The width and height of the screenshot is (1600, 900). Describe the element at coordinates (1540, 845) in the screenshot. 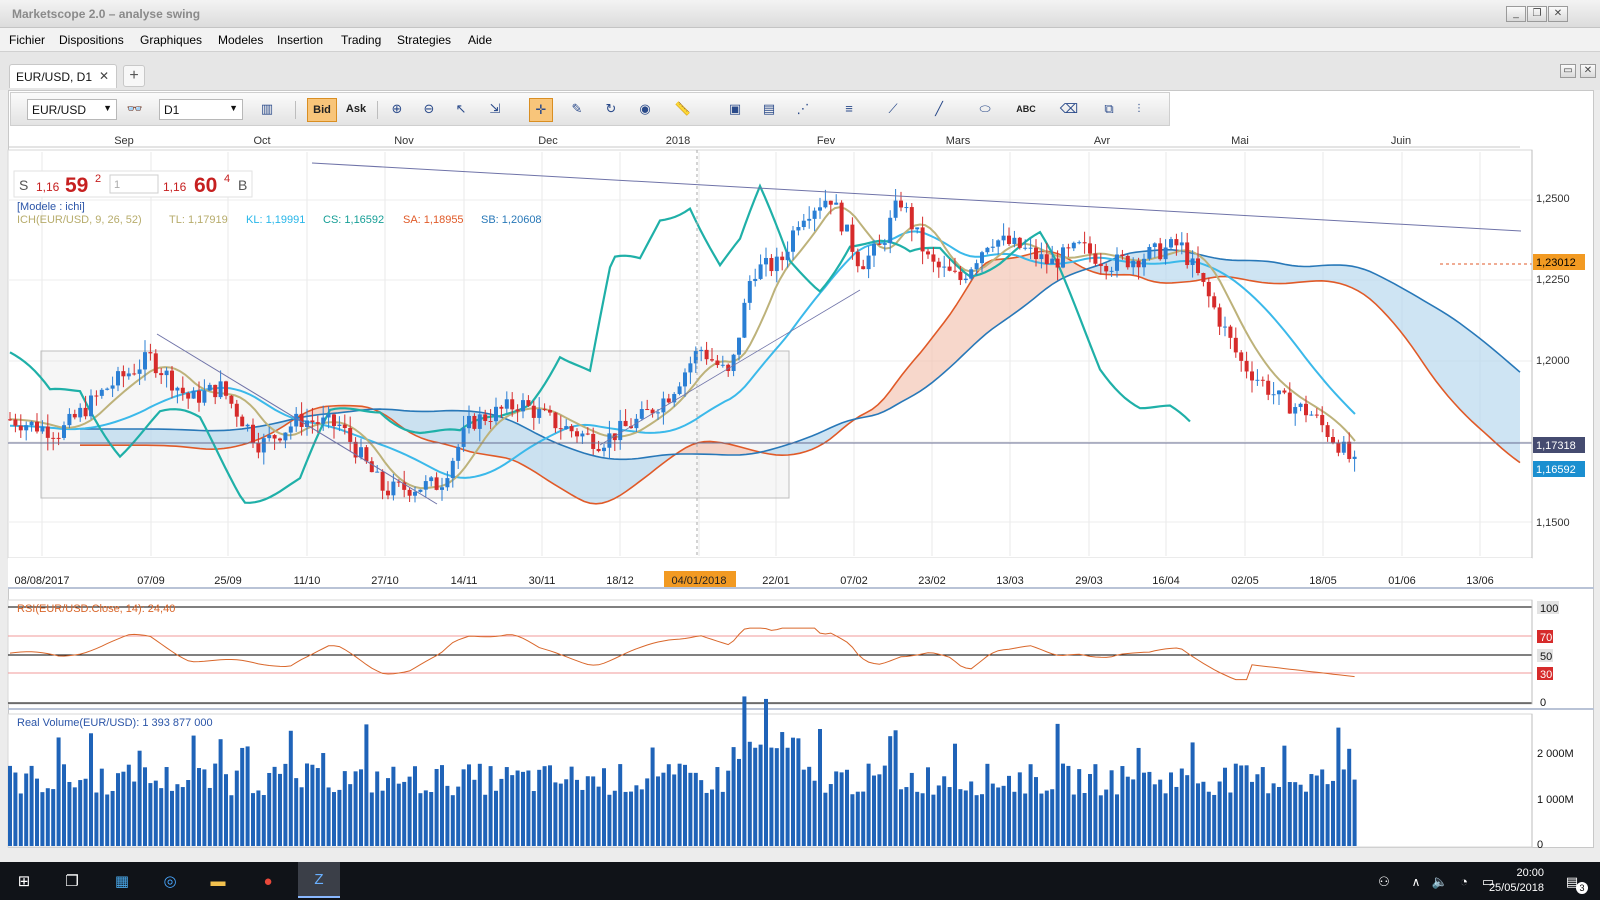

I see `volume-tick: 0` at that location.